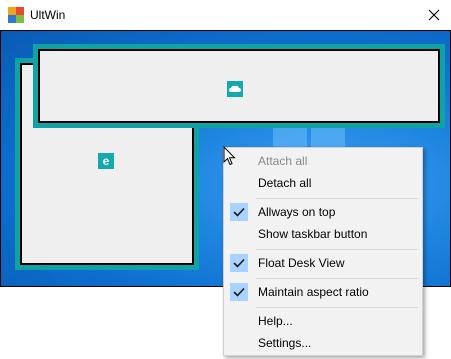 This screenshot has height=359, width=451. What do you see at coordinates (225, 15) in the screenshot?
I see `title-bar: UltWin` at bounding box center [225, 15].